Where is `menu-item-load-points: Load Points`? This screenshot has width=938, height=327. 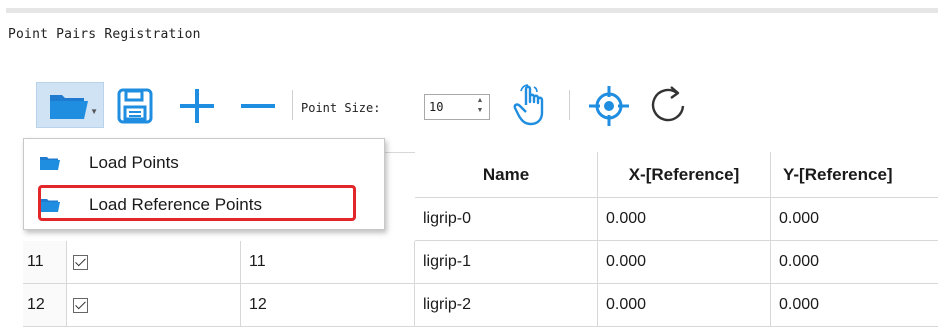
menu-item-load-points: Load Points is located at coordinates (204, 163).